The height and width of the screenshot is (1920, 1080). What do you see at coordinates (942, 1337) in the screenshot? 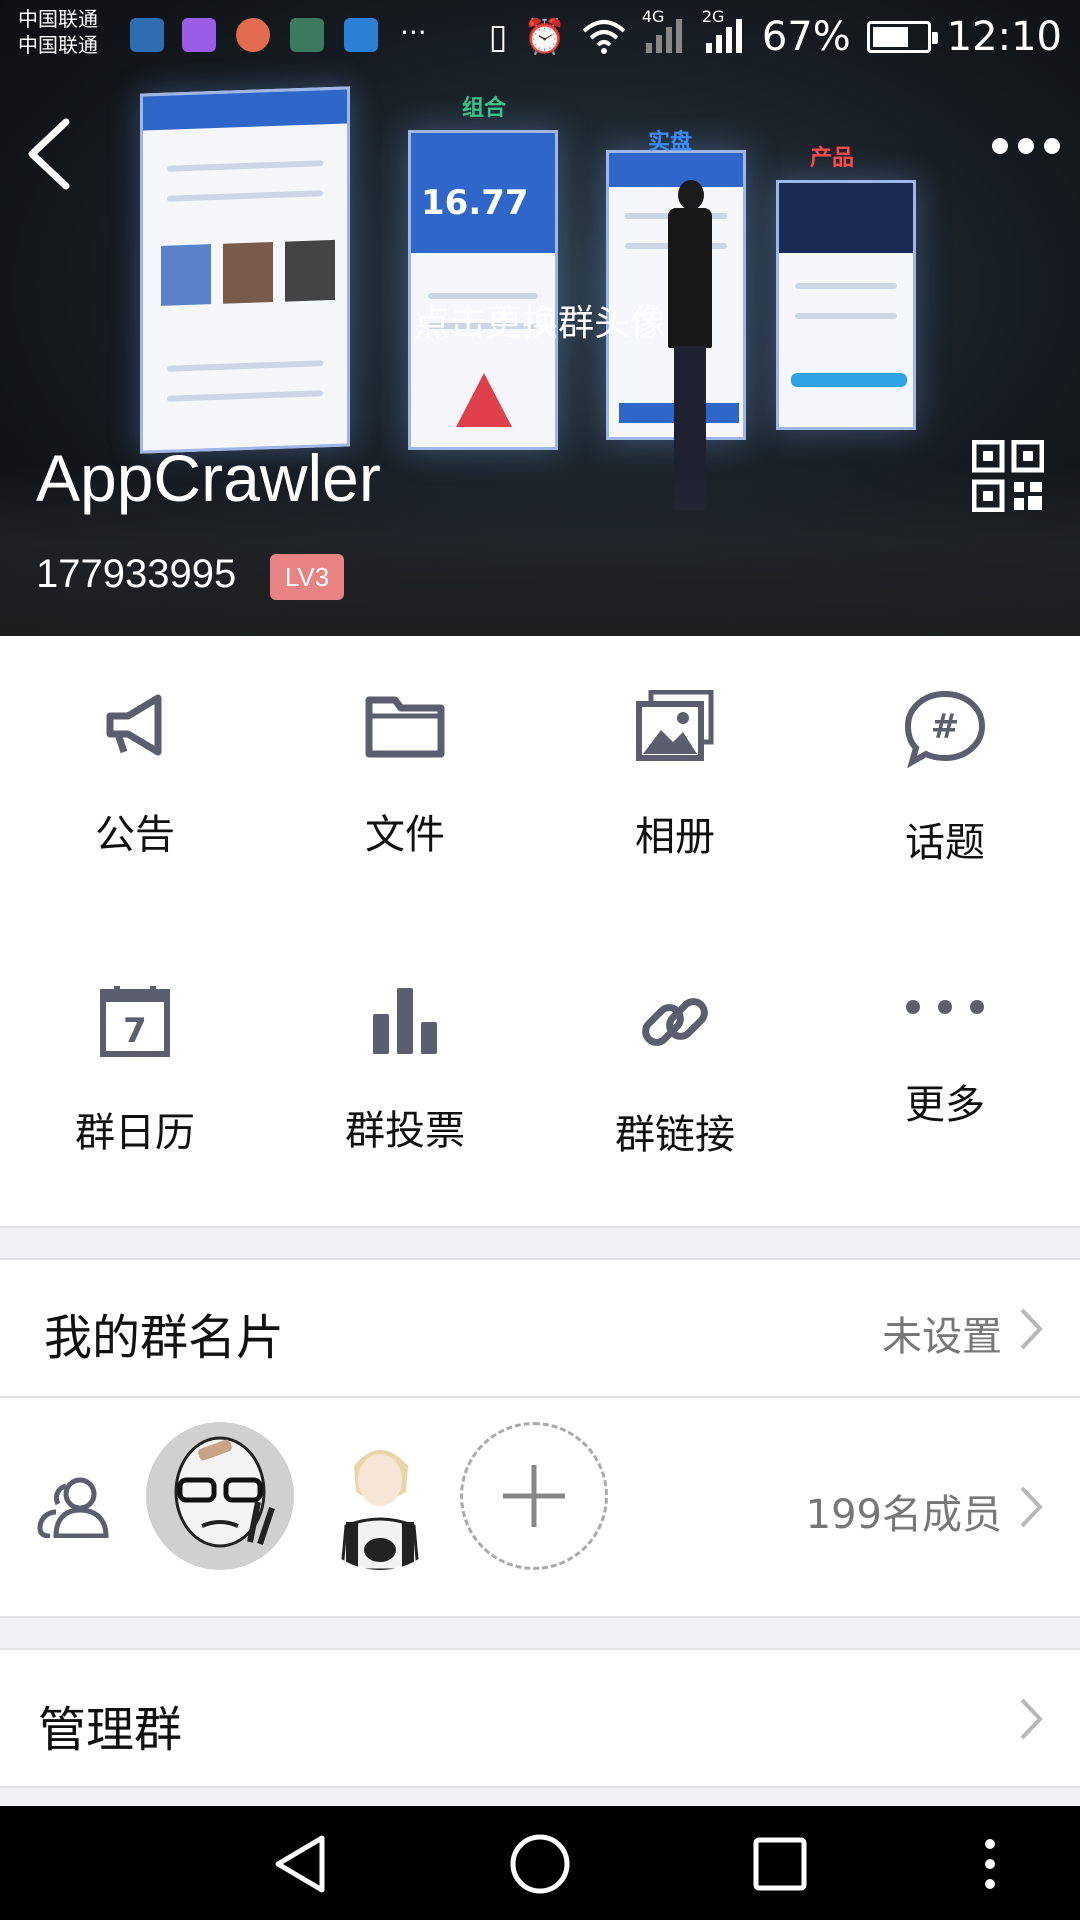
I see `my-group-card-value: 未设置` at bounding box center [942, 1337].